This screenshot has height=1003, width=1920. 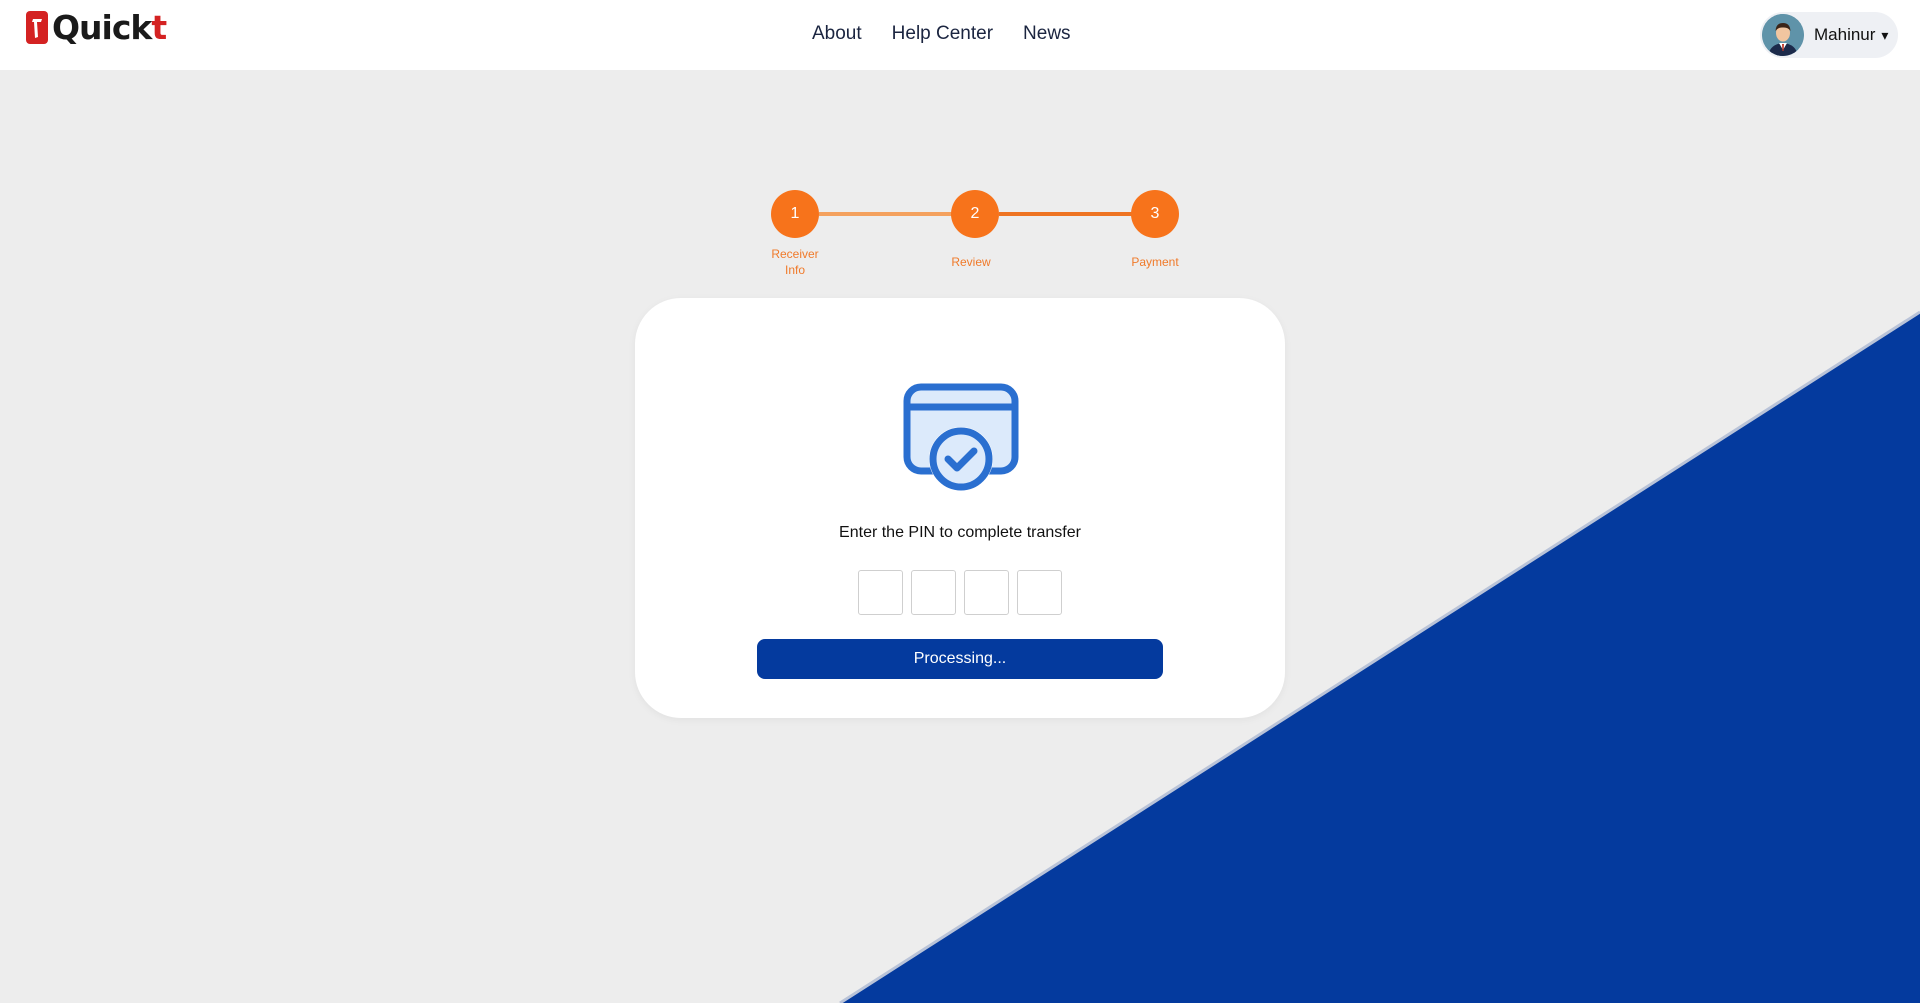 I want to click on chevron-down-icon: ▾, so click(x=1885, y=34).